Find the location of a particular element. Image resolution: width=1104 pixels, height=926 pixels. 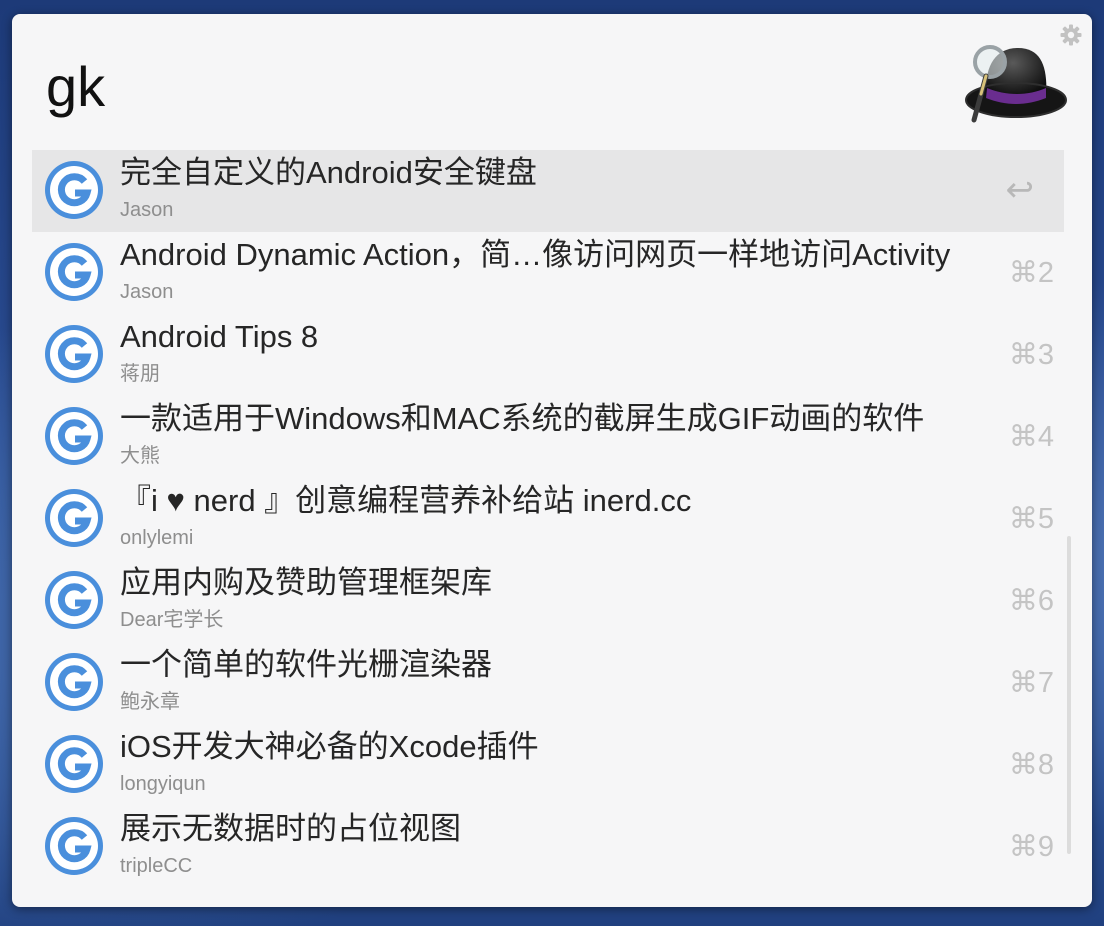

shortcut-hint: ⌘8 is located at coordinates (1031, 765).